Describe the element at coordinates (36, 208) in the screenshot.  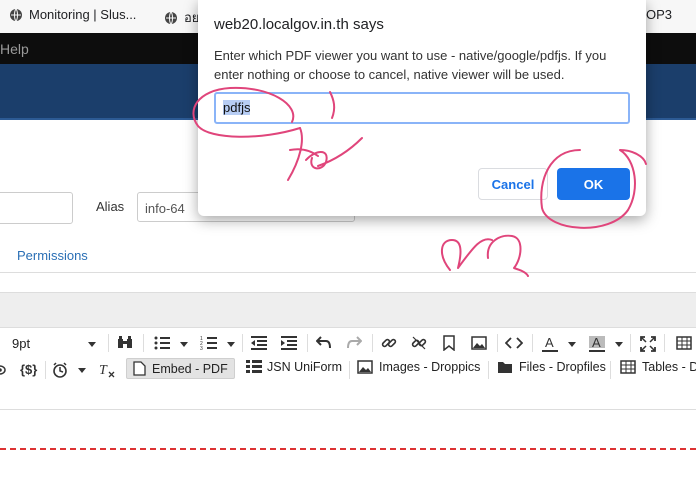
I see `title-input` at that location.